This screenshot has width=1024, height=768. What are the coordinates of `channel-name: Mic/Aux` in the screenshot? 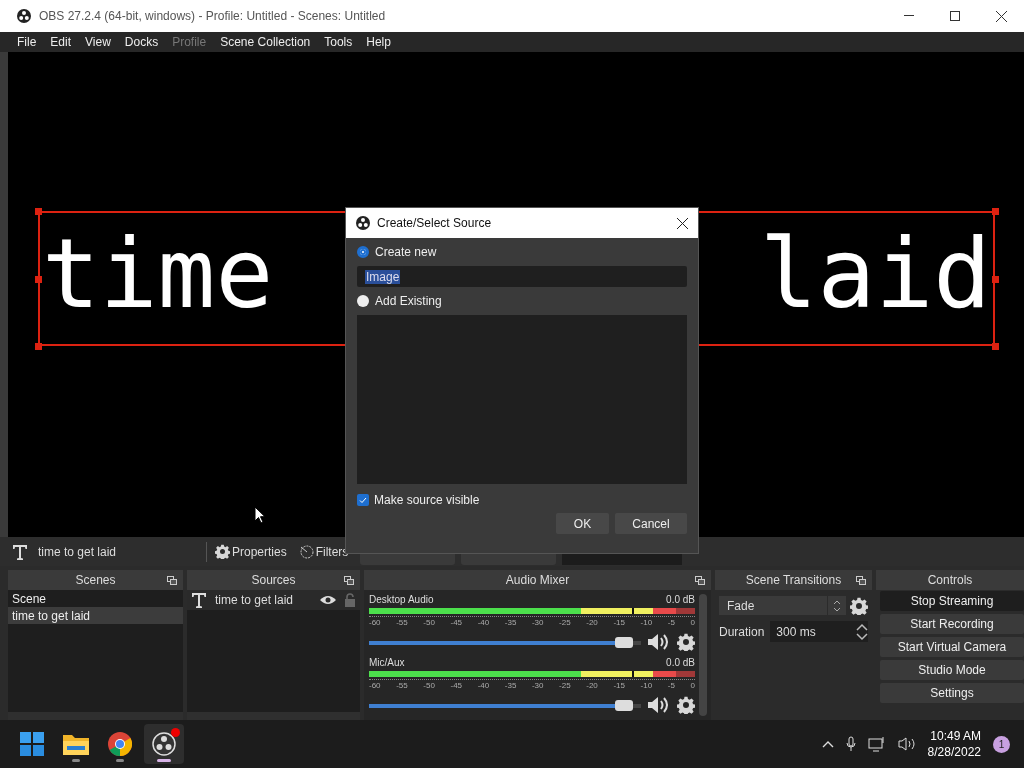 It's located at (387, 663).